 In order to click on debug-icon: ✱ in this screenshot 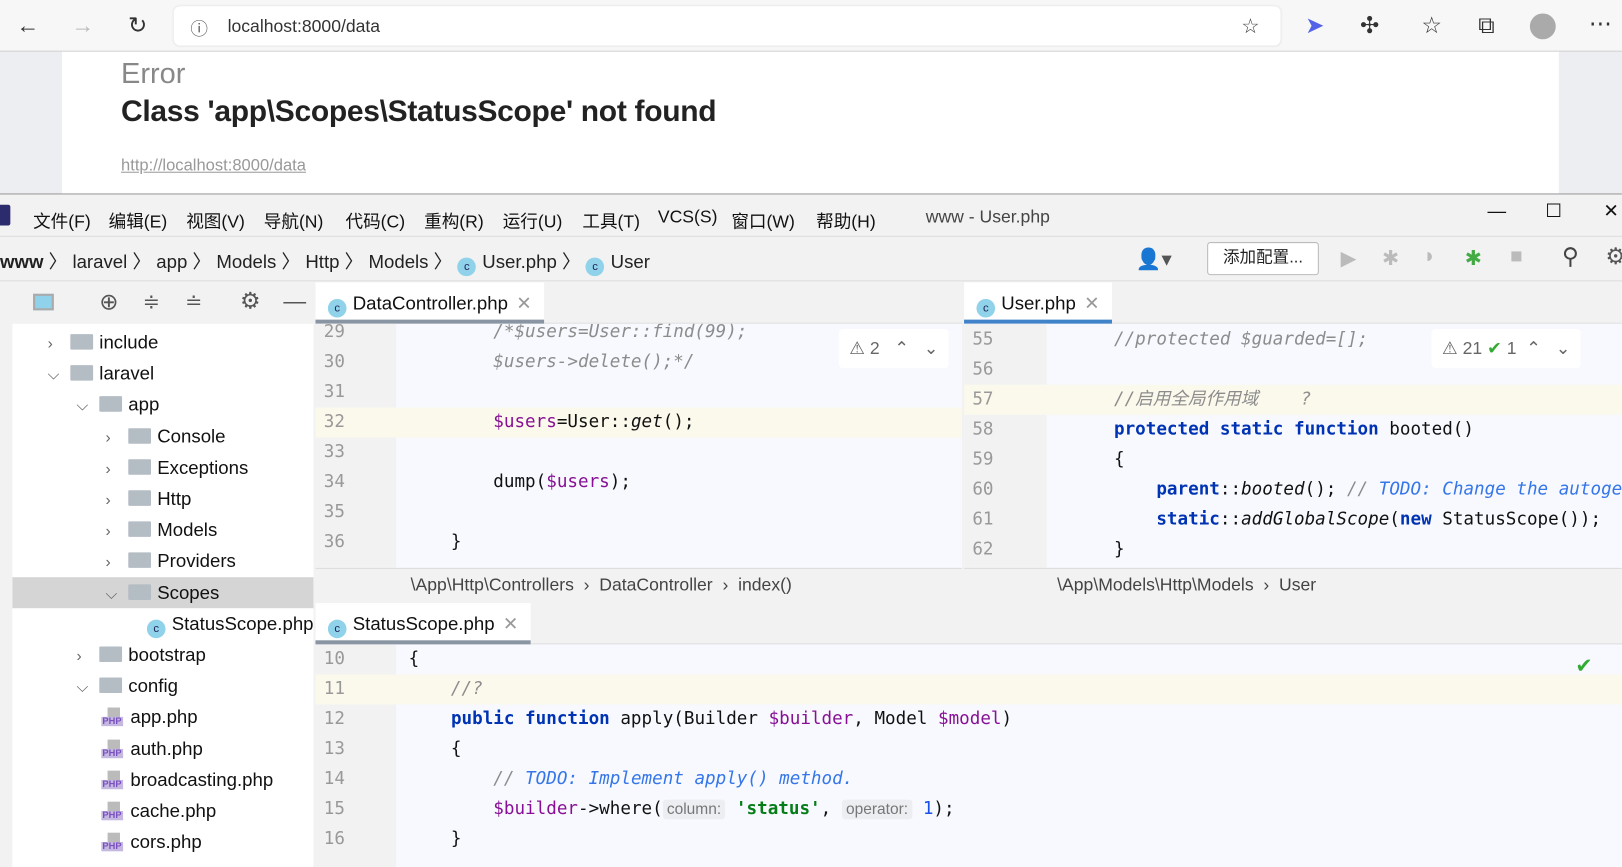, I will do `click(1390, 258)`.